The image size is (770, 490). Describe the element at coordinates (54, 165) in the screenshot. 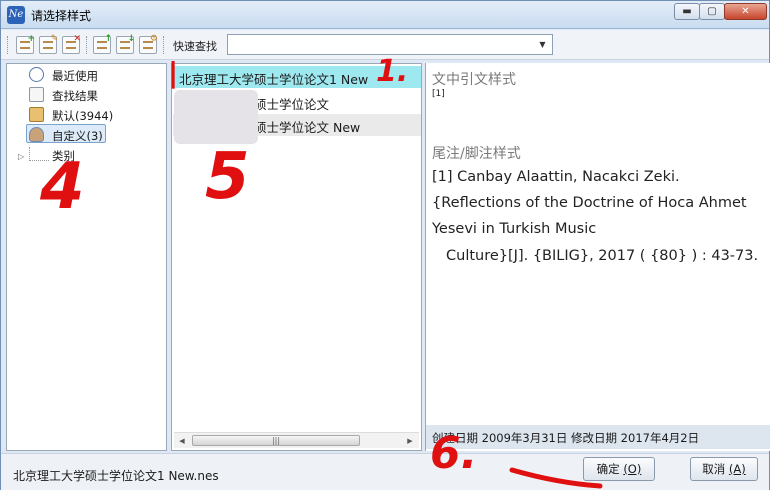

I see `annotation-stroke` at that location.